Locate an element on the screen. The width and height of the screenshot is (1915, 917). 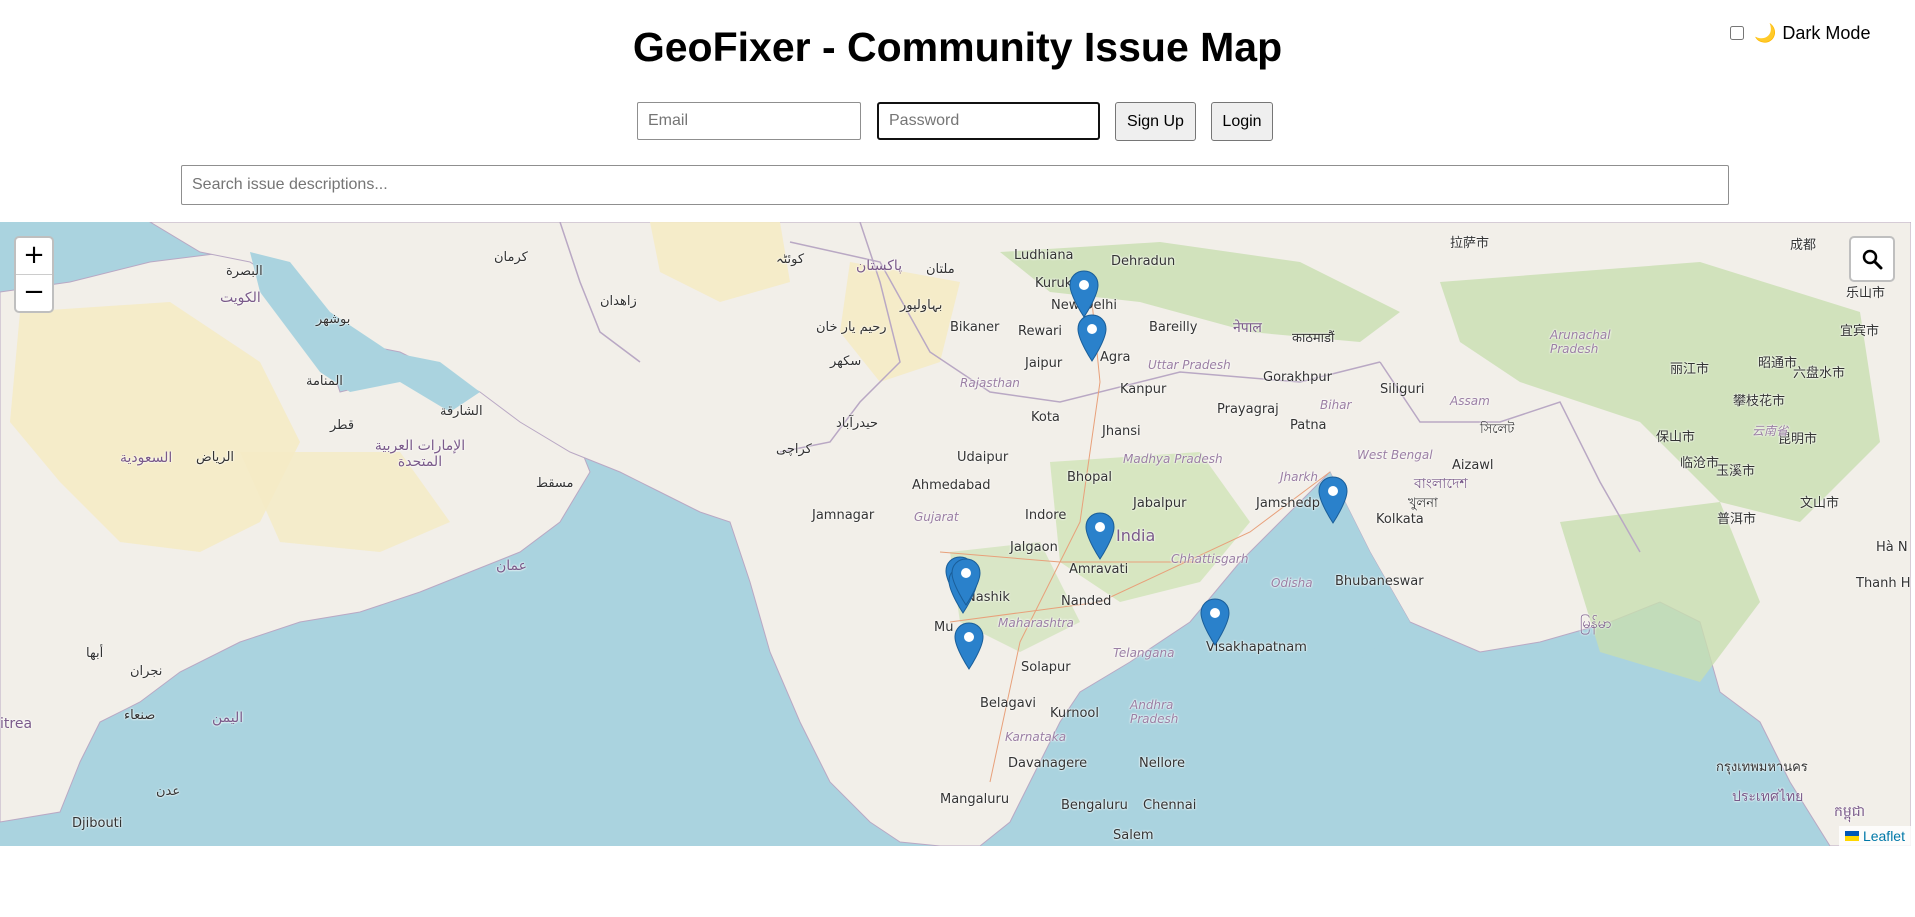
label-amravati: Amravati is located at coordinates (1099, 569).